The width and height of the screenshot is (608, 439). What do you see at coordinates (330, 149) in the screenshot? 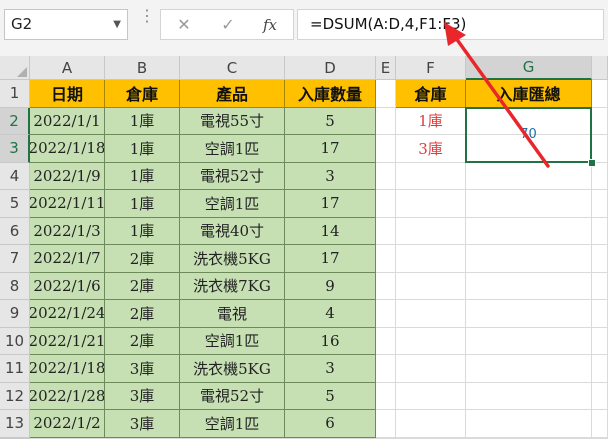
I see `table-cell: 17` at bounding box center [330, 149].